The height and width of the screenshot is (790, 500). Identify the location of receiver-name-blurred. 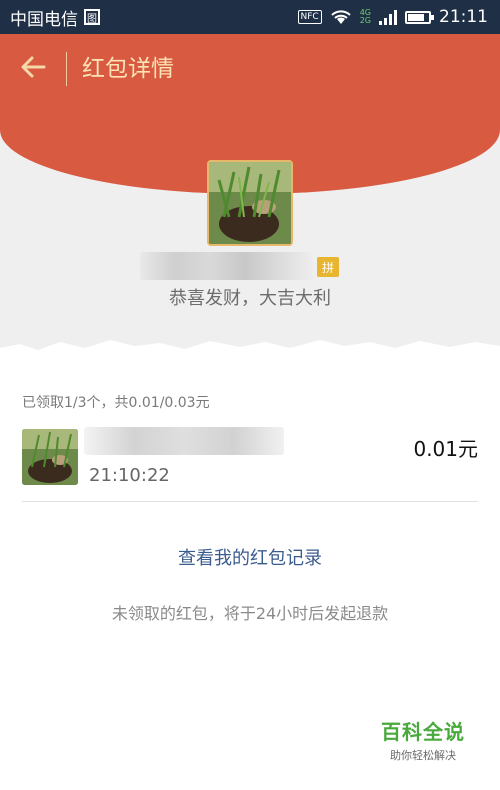
(184, 441).